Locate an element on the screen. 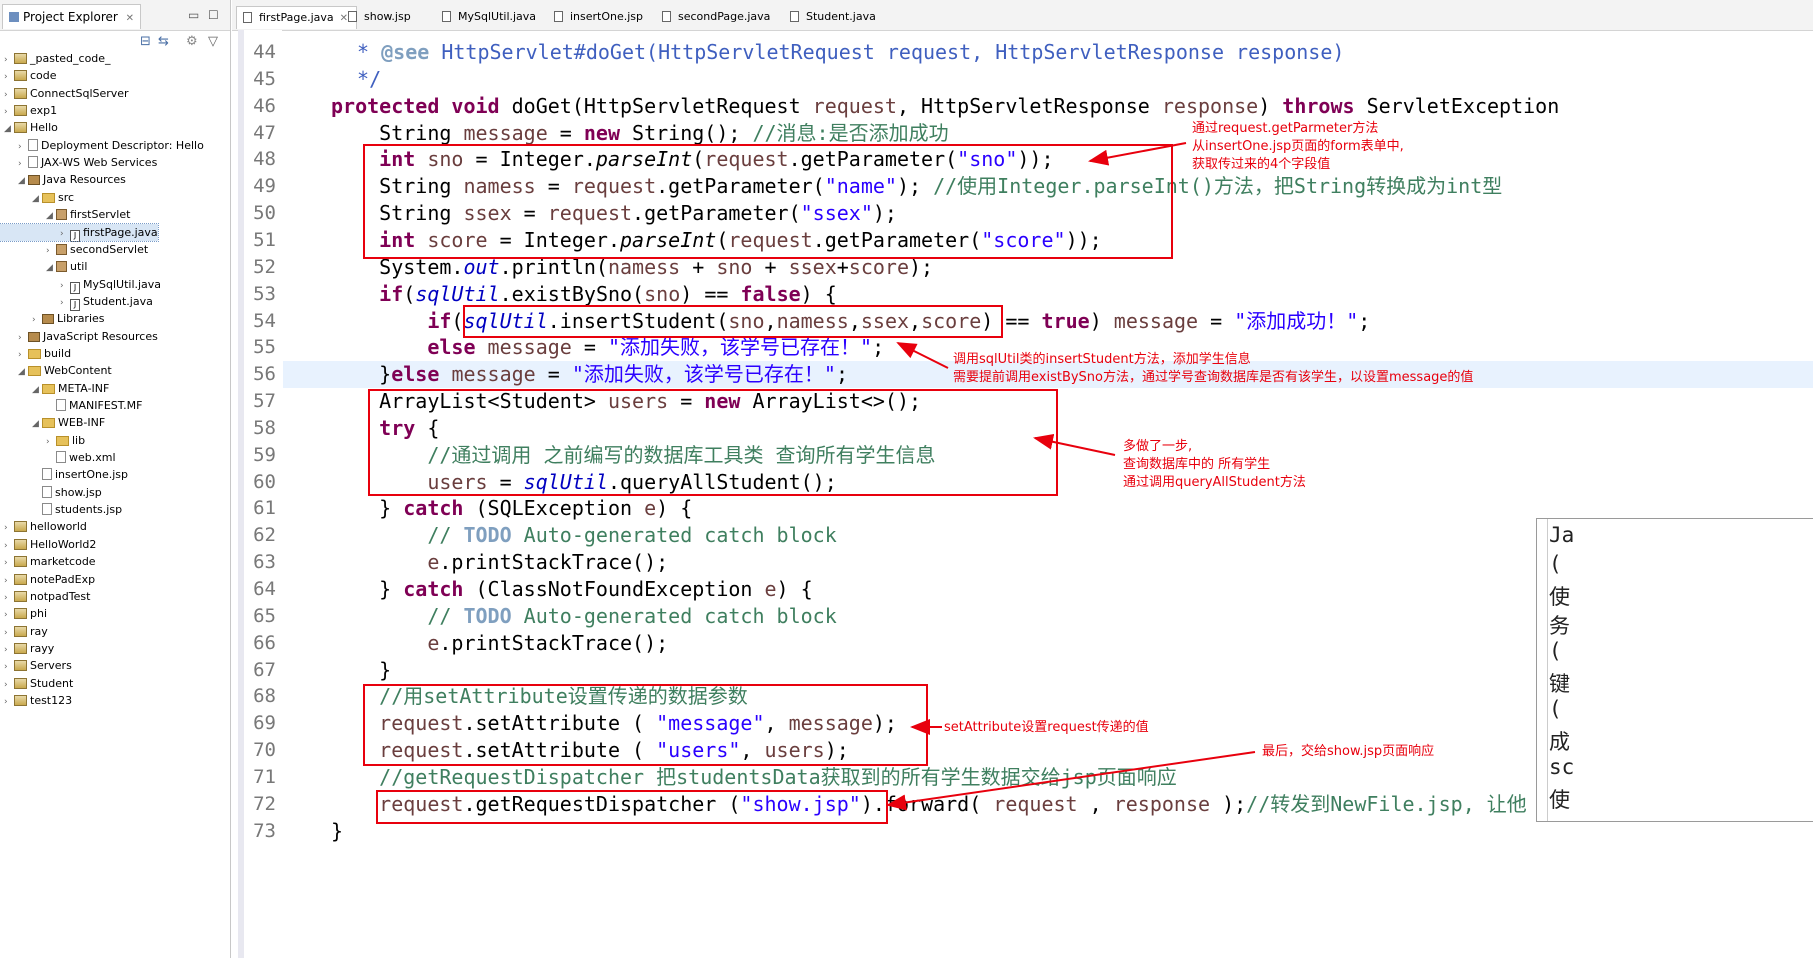 This screenshot has height=958, width=1813. tree-item: › _pasted_code_ is located at coordinates (55, 58).